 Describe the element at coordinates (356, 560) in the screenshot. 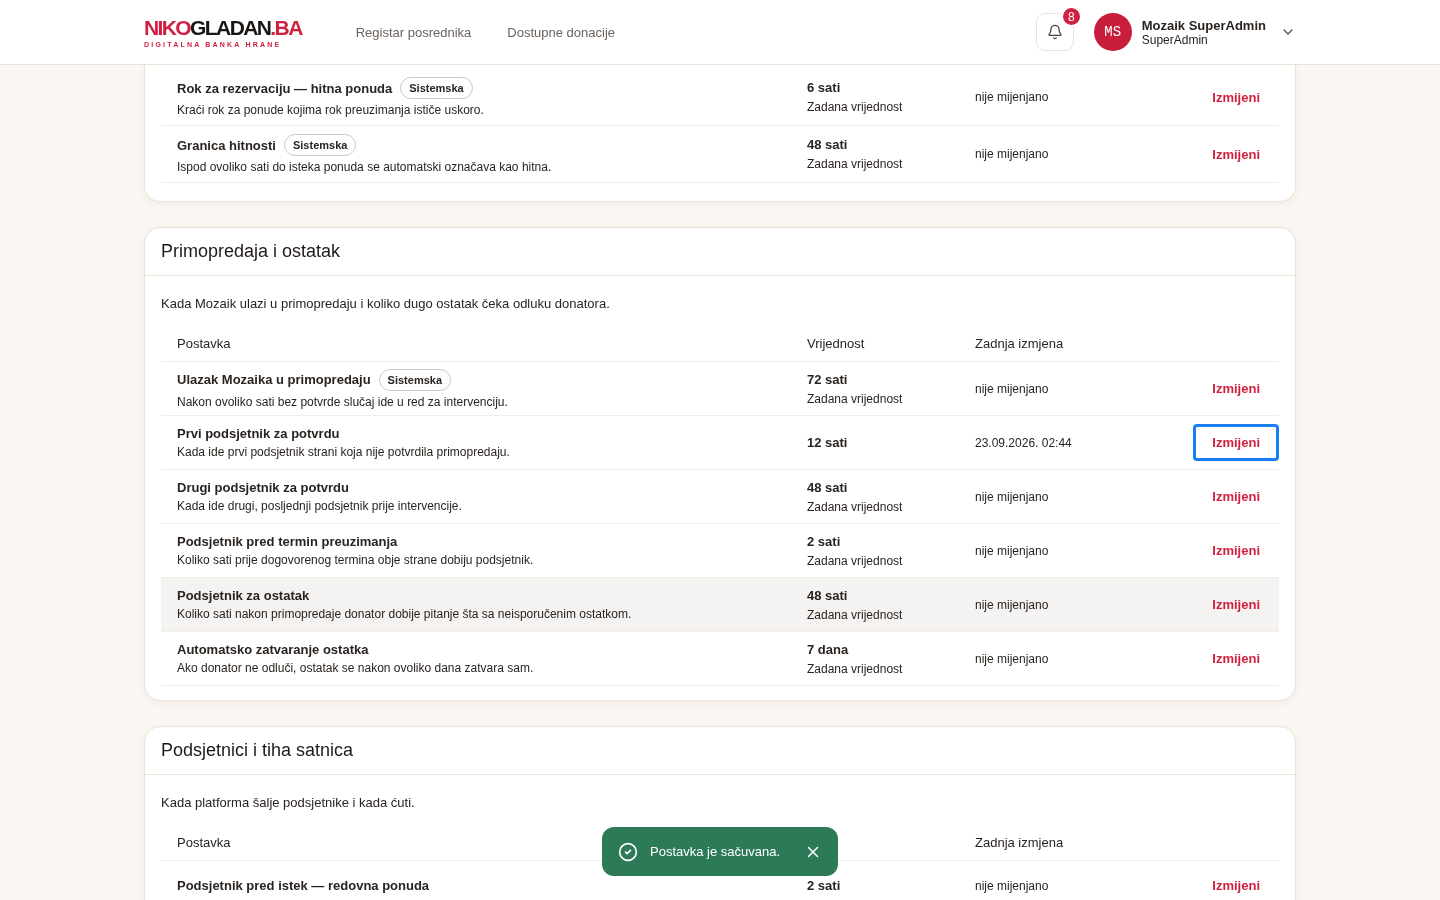

I see `setting-description: Koliko sati prije dogovorenog termina obje strane dobiju podsjetnik.` at that location.